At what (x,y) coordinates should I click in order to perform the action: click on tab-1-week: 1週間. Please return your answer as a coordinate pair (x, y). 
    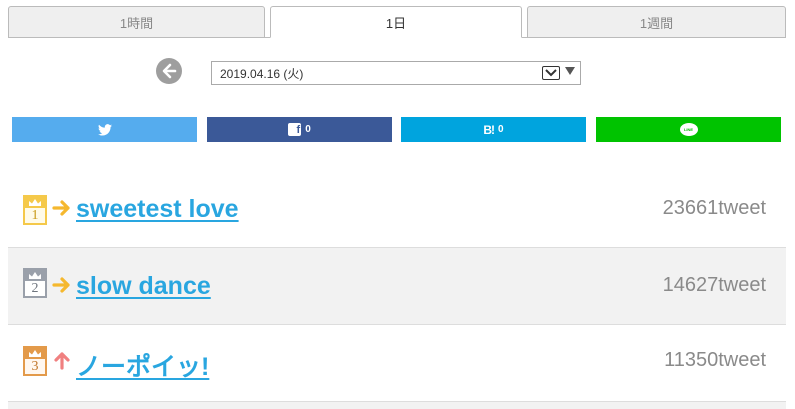
    Looking at the image, I should click on (656, 22).